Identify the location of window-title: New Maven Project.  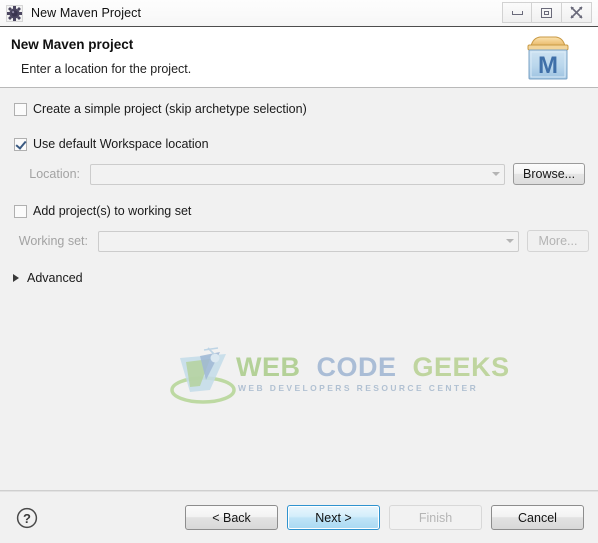
(86, 13).